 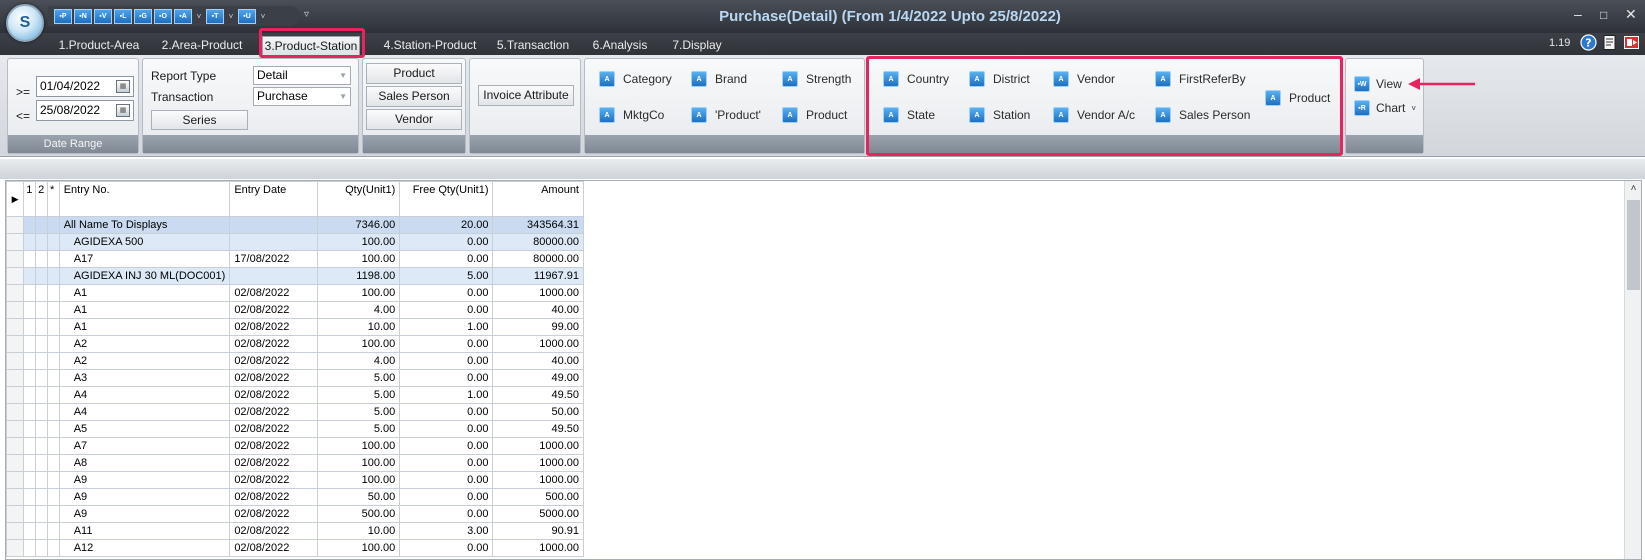 What do you see at coordinates (1385, 108) in the screenshot?
I see `chart-button: ▪R Chart ˅` at bounding box center [1385, 108].